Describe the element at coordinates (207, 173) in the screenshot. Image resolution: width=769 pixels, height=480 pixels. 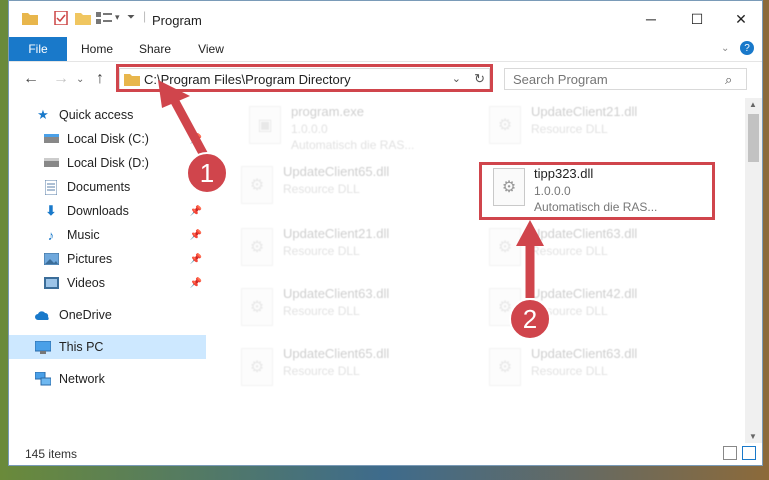
I see `step-1-badge: 1` at that location.